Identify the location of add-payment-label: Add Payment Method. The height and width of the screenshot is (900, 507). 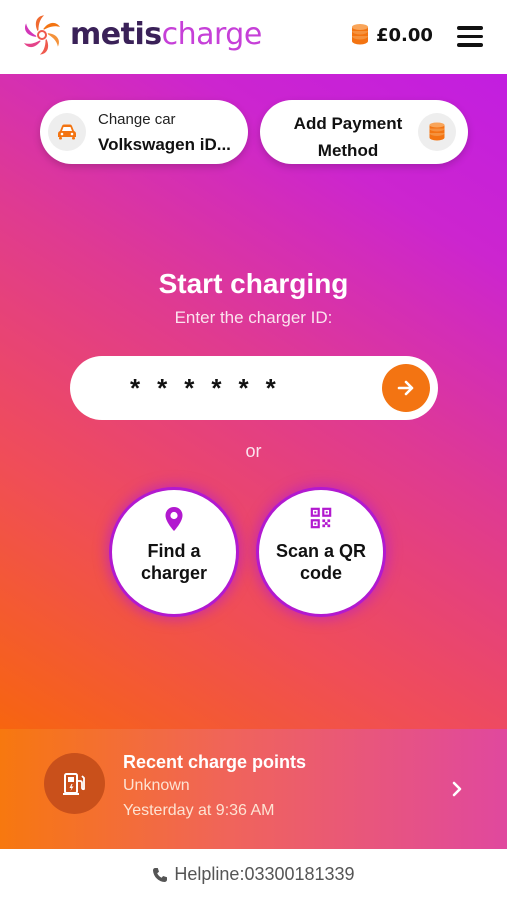
(348, 137).